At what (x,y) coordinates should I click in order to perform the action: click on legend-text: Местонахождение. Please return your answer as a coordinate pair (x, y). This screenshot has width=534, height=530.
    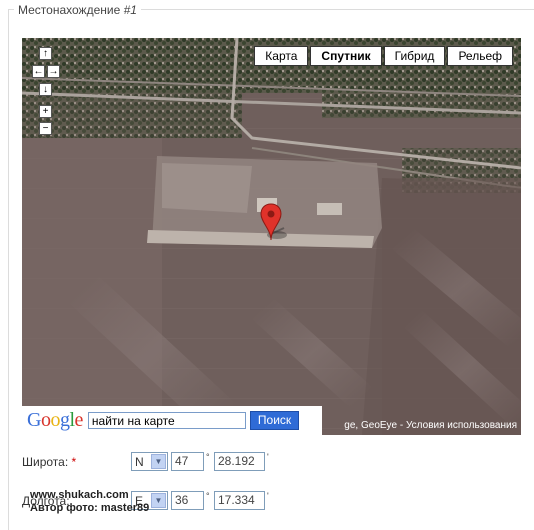
    Looking at the image, I should click on (71, 10).